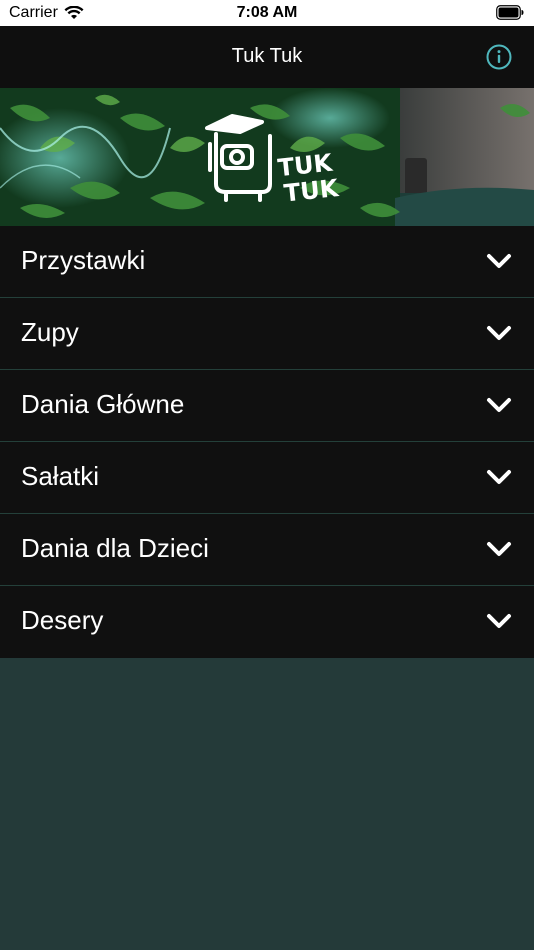  What do you see at coordinates (510, 12) in the screenshot?
I see `battery-icon` at bounding box center [510, 12].